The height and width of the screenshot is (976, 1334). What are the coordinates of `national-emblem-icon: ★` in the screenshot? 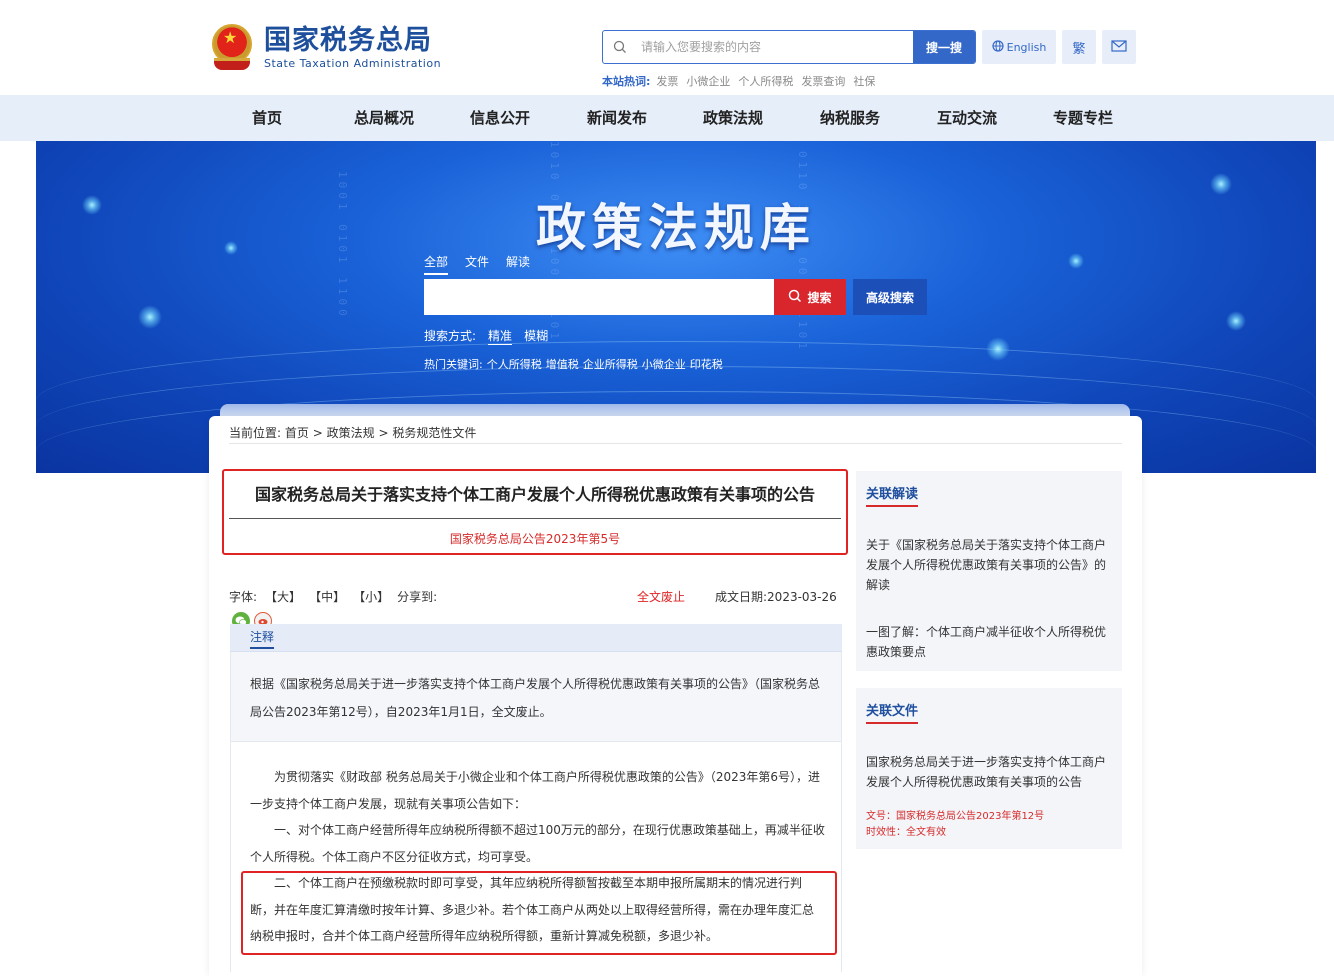 It's located at (232, 47).